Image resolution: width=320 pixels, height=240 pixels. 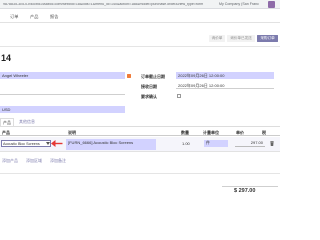 What do you see at coordinates (62, 91) in the screenshot?
I see `vendor-reference-field` at bounding box center [62, 91].